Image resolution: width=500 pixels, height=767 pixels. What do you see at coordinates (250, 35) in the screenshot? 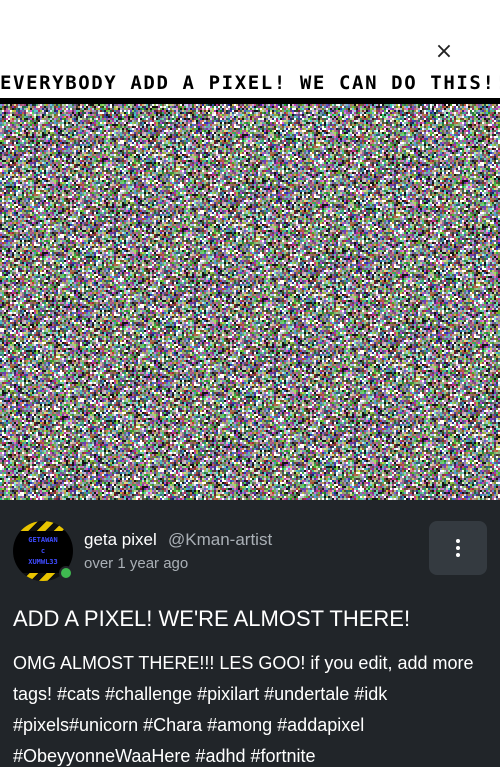
I see `top-bar: ×` at bounding box center [250, 35].